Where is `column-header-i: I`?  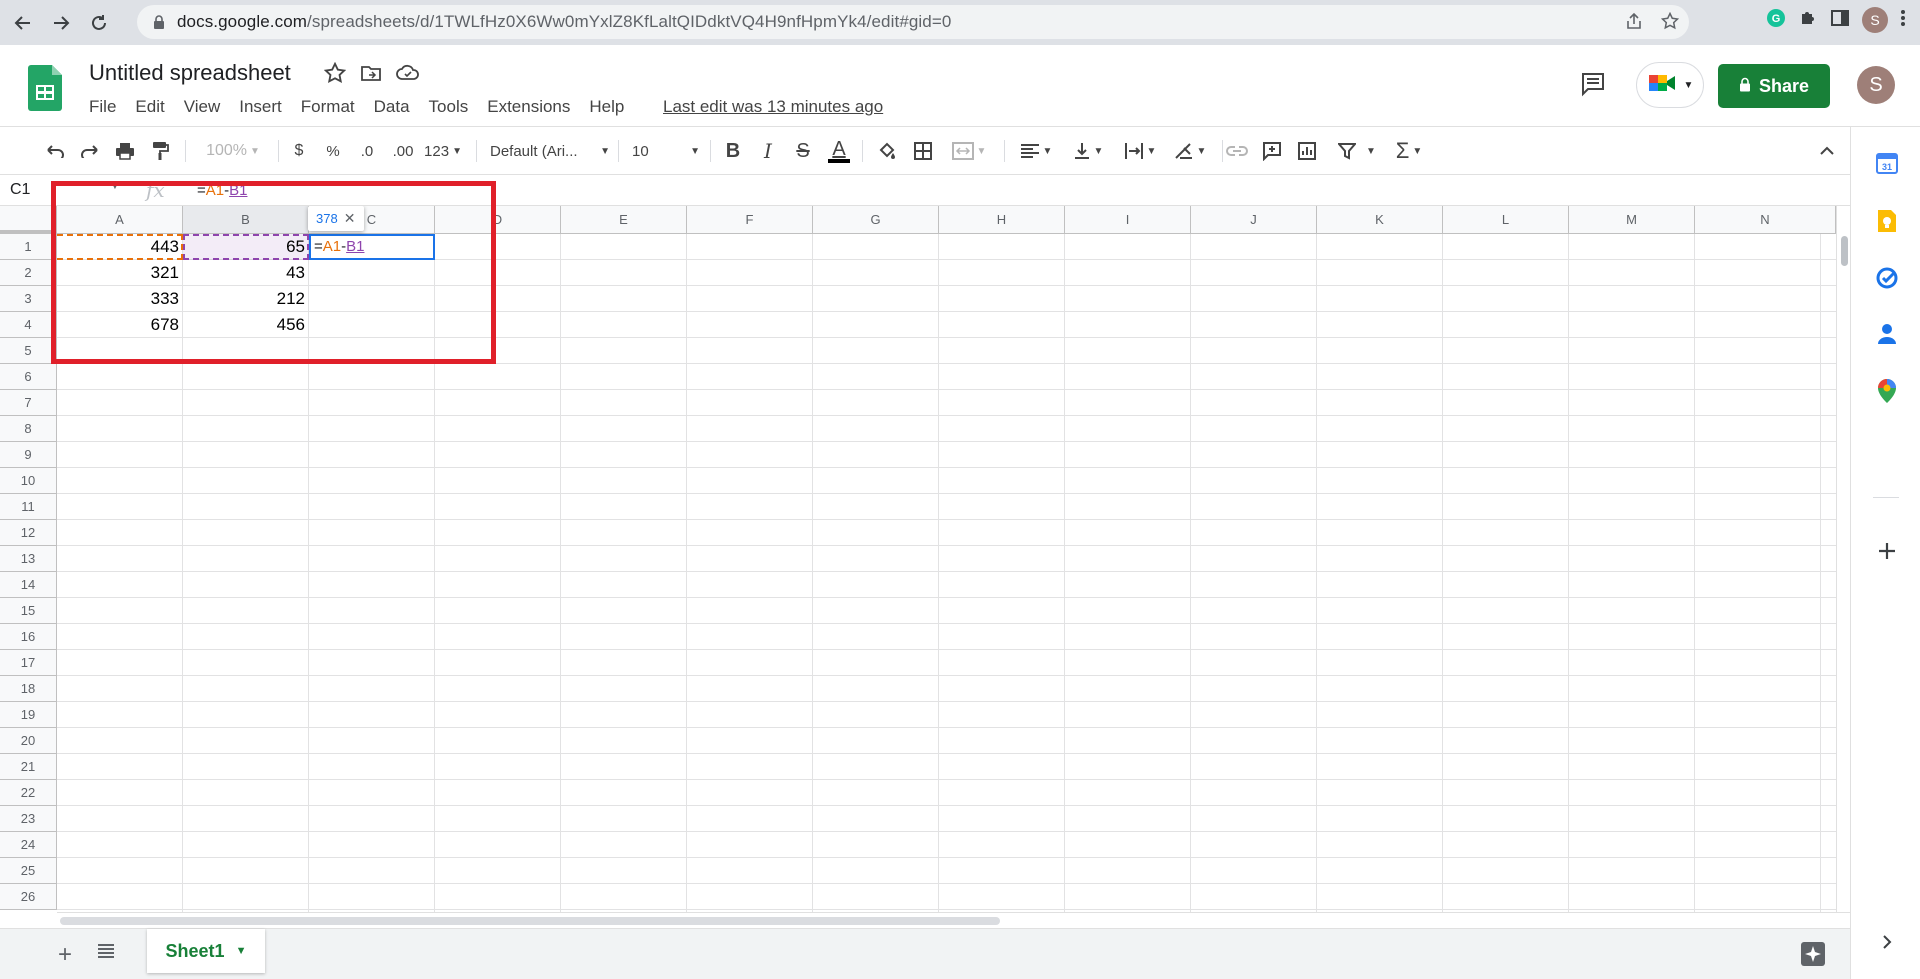 column-header-i: I is located at coordinates (1128, 220).